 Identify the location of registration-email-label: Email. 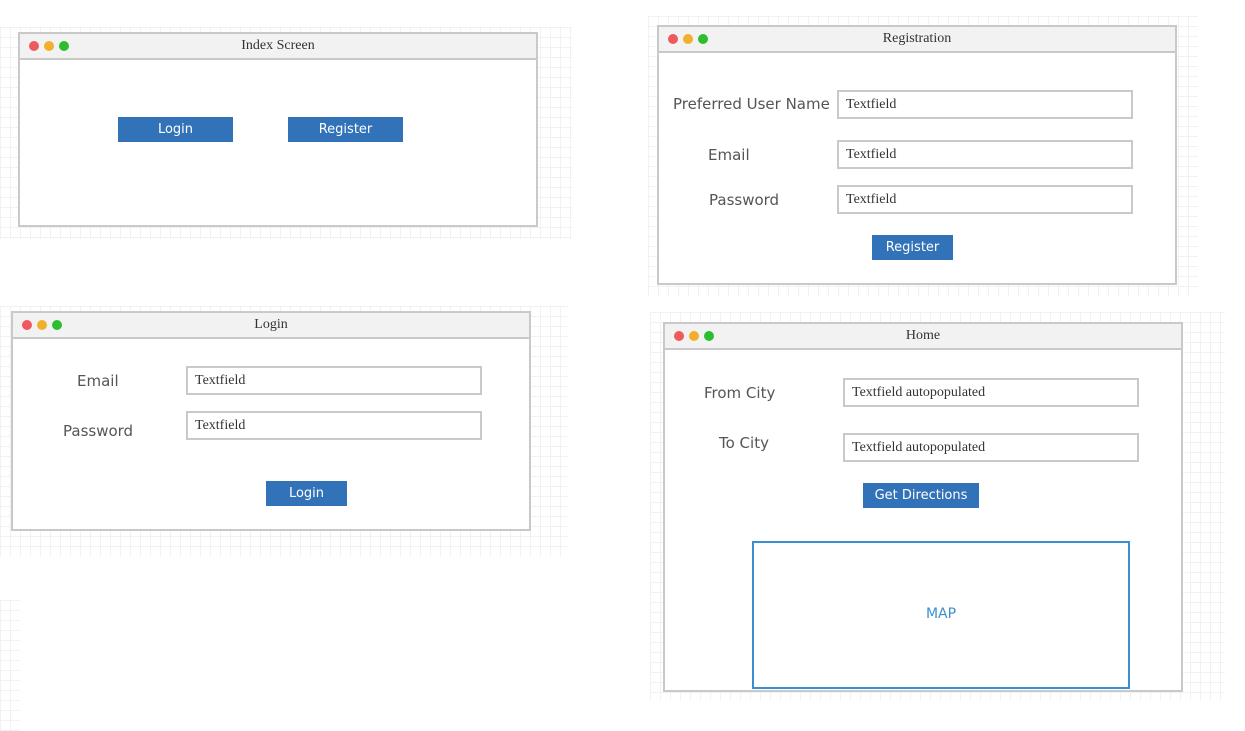
(729, 155).